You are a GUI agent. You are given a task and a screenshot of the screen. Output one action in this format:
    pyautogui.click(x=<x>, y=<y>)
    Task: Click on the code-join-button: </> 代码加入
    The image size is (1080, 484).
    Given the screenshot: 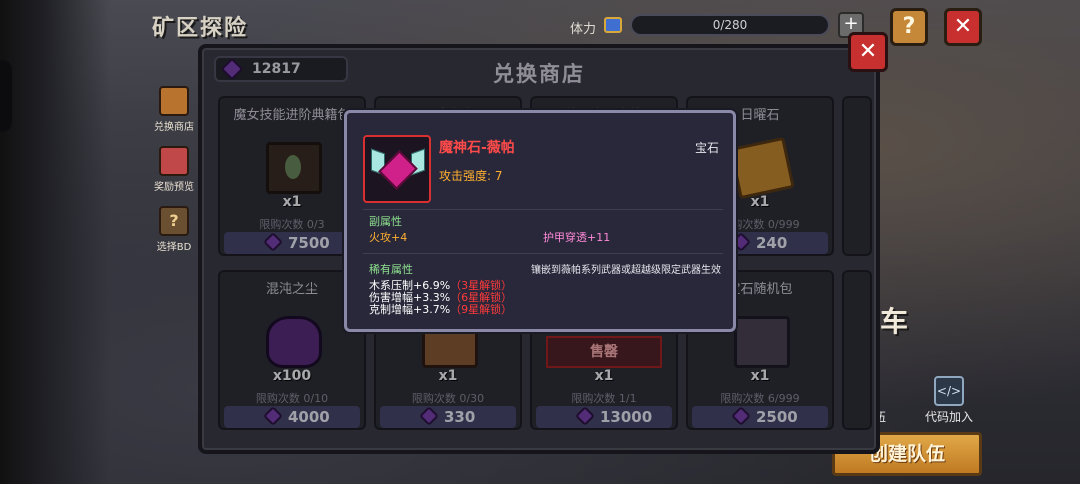 What is the action you would take?
    pyautogui.click(x=949, y=400)
    